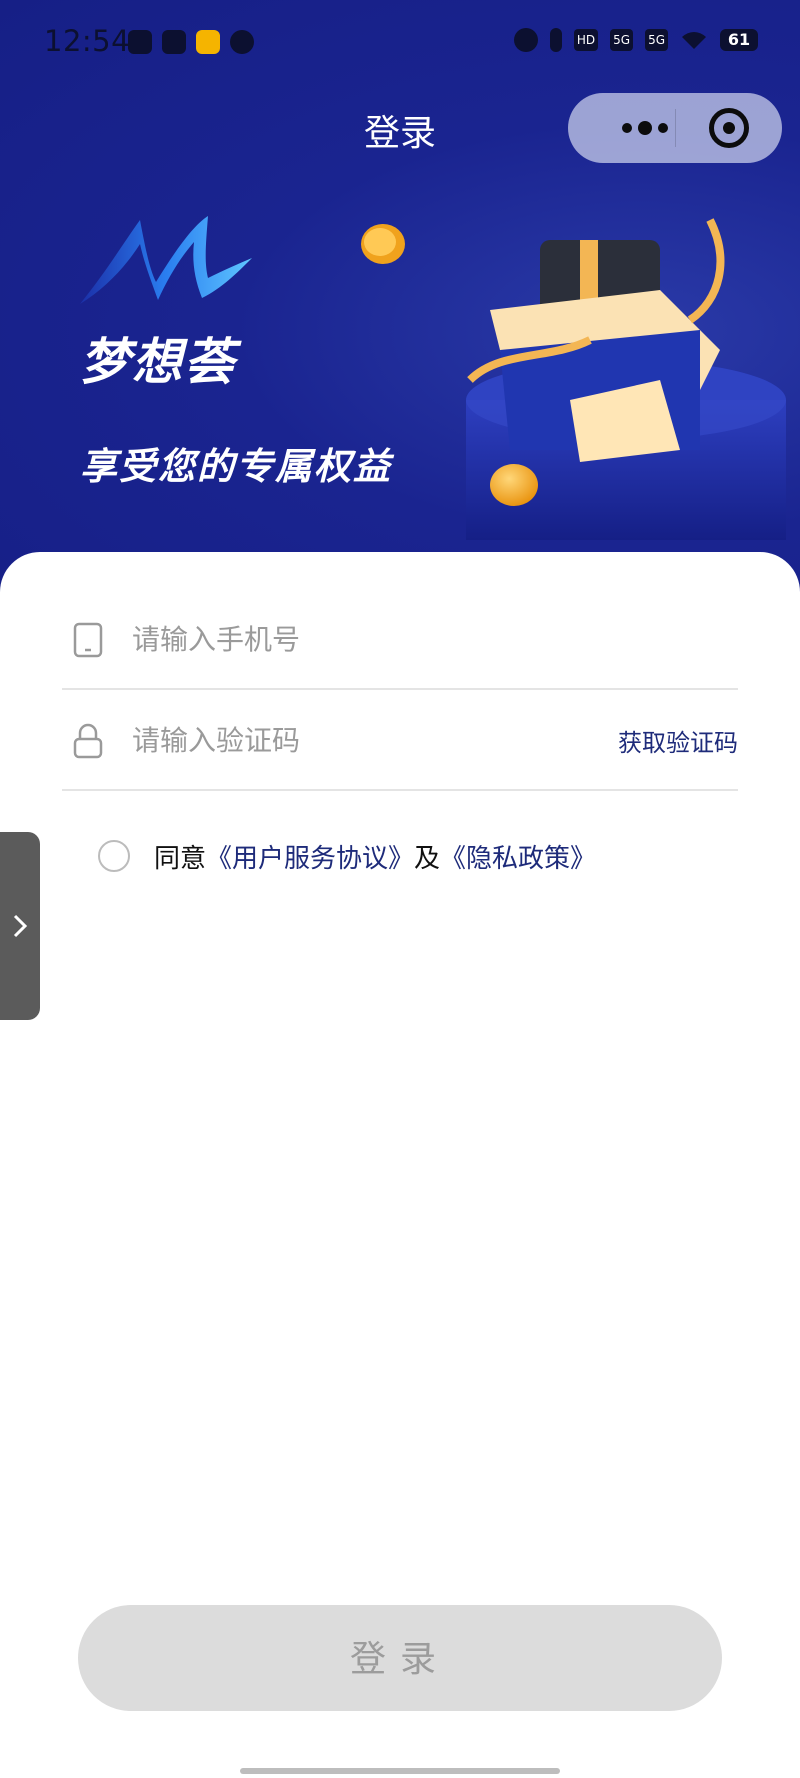 Image resolution: width=800 pixels, height=1778 pixels. What do you see at coordinates (310, 856) in the screenshot?
I see `terms-link: 《用户服务协议》` at bounding box center [310, 856].